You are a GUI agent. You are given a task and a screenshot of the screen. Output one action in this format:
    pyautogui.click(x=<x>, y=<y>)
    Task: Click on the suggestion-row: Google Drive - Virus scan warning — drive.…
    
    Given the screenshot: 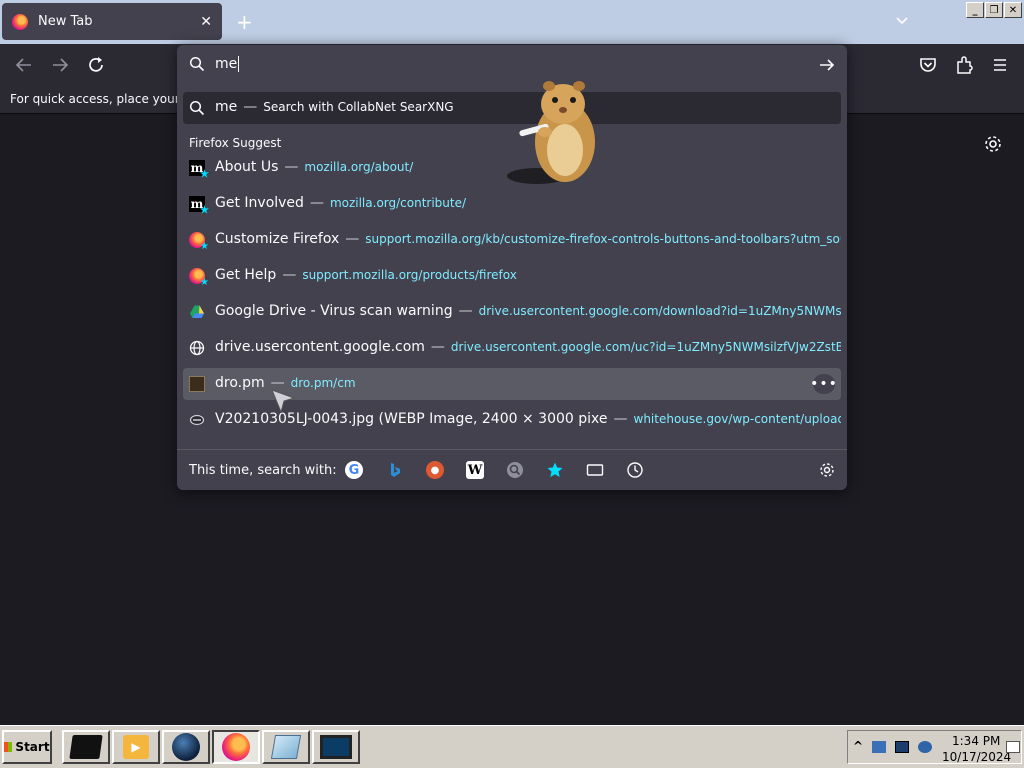 What is the action you would take?
    pyautogui.click(x=512, y=312)
    